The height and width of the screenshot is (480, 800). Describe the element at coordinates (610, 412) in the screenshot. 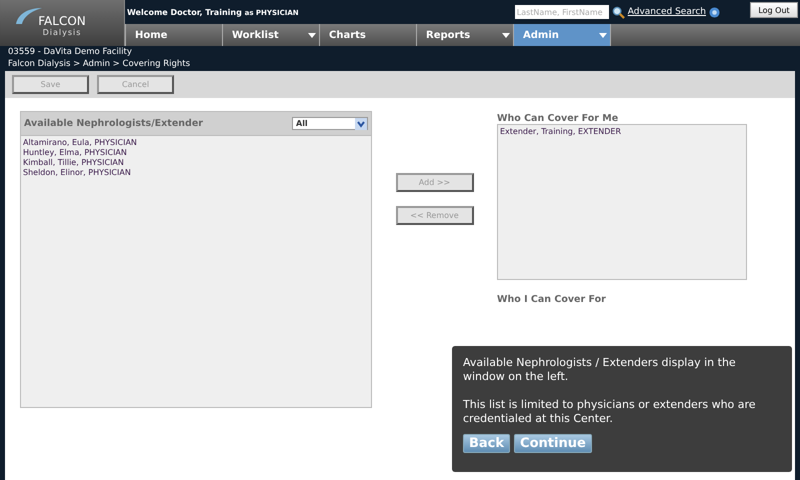

I see `tooltip-text: This list is limited to physicians or extenders who are credentialed at this Center.` at that location.